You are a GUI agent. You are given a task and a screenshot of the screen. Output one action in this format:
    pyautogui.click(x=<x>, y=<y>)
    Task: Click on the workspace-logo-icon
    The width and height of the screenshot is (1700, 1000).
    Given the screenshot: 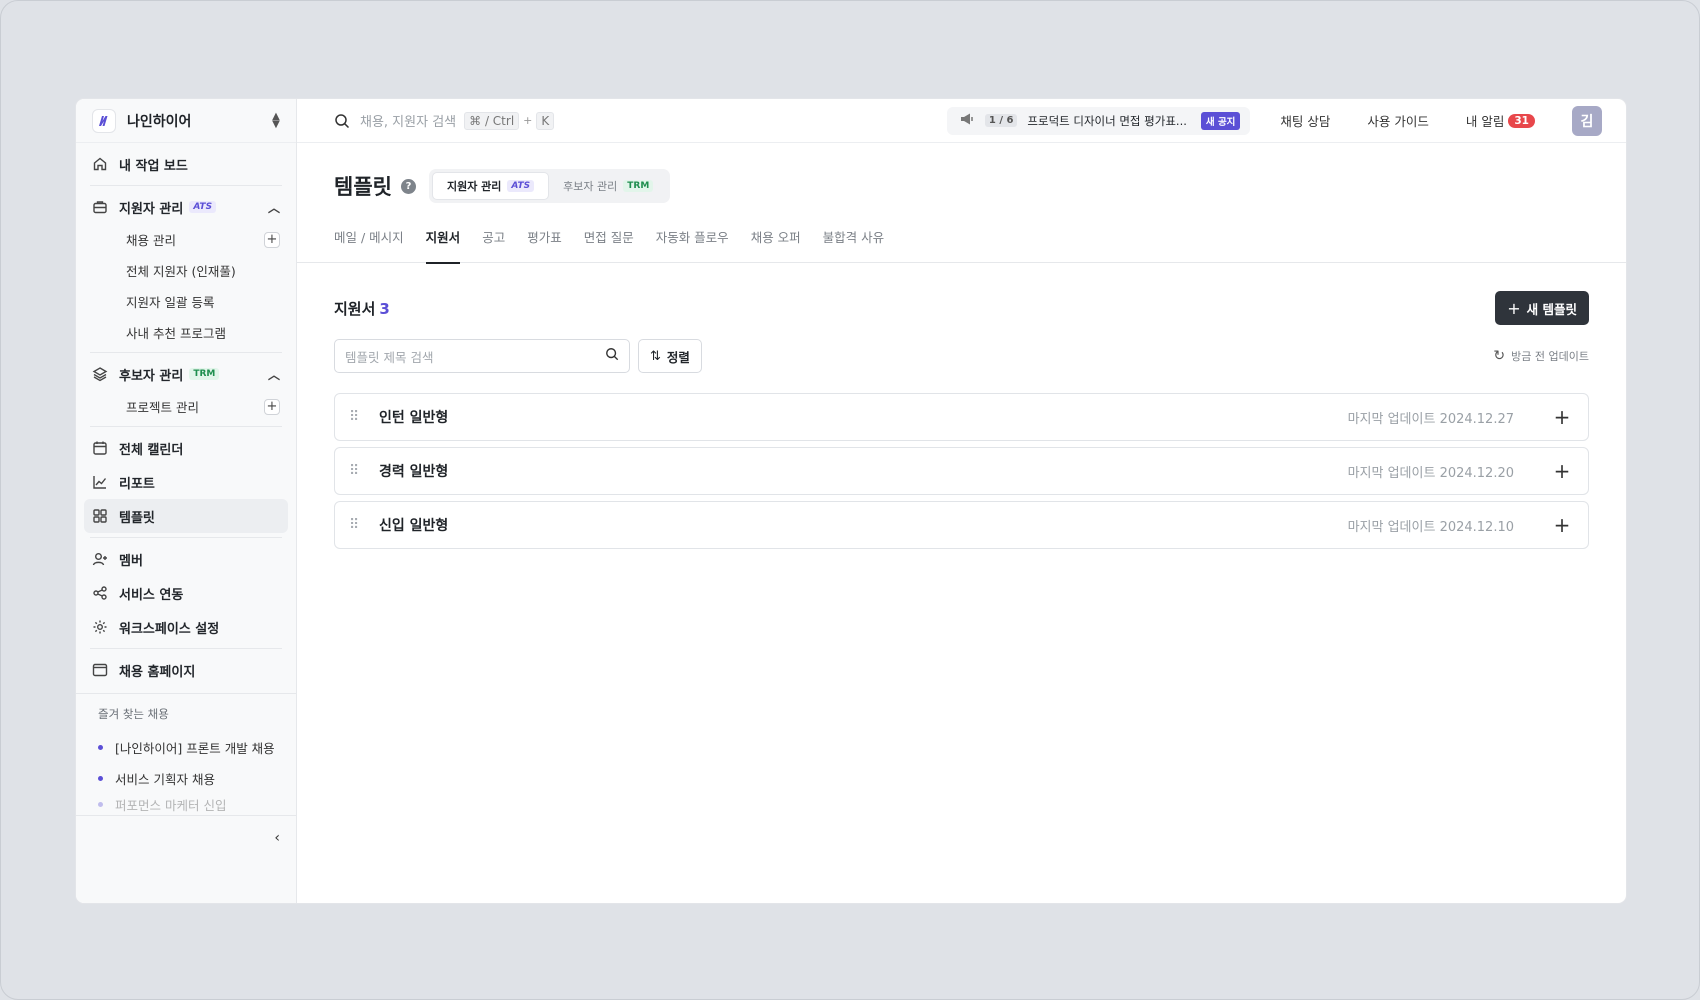 What is the action you would take?
    pyautogui.click(x=104, y=120)
    